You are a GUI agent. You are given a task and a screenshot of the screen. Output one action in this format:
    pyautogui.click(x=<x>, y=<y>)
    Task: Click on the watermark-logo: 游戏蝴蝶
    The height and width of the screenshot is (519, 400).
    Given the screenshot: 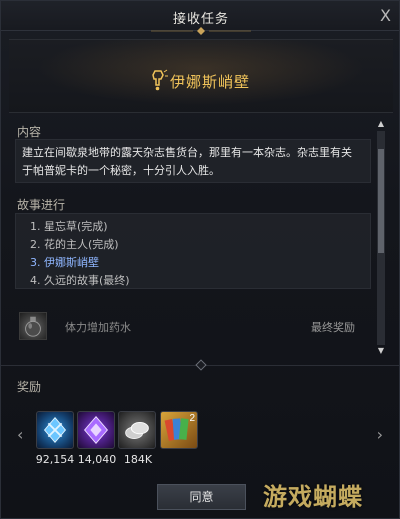 What is the action you would take?
    pyautogui.click(x=313, y=497)
    